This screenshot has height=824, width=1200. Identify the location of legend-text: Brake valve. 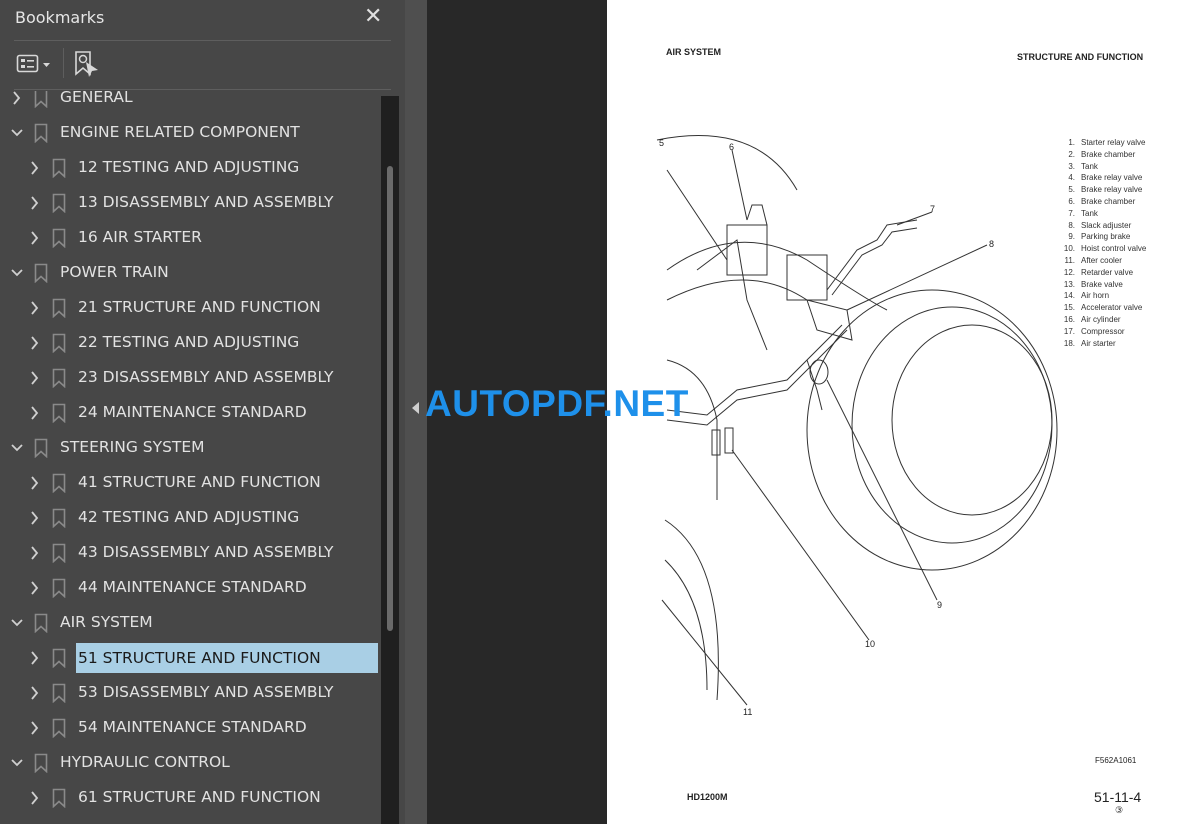
(1102, 284).